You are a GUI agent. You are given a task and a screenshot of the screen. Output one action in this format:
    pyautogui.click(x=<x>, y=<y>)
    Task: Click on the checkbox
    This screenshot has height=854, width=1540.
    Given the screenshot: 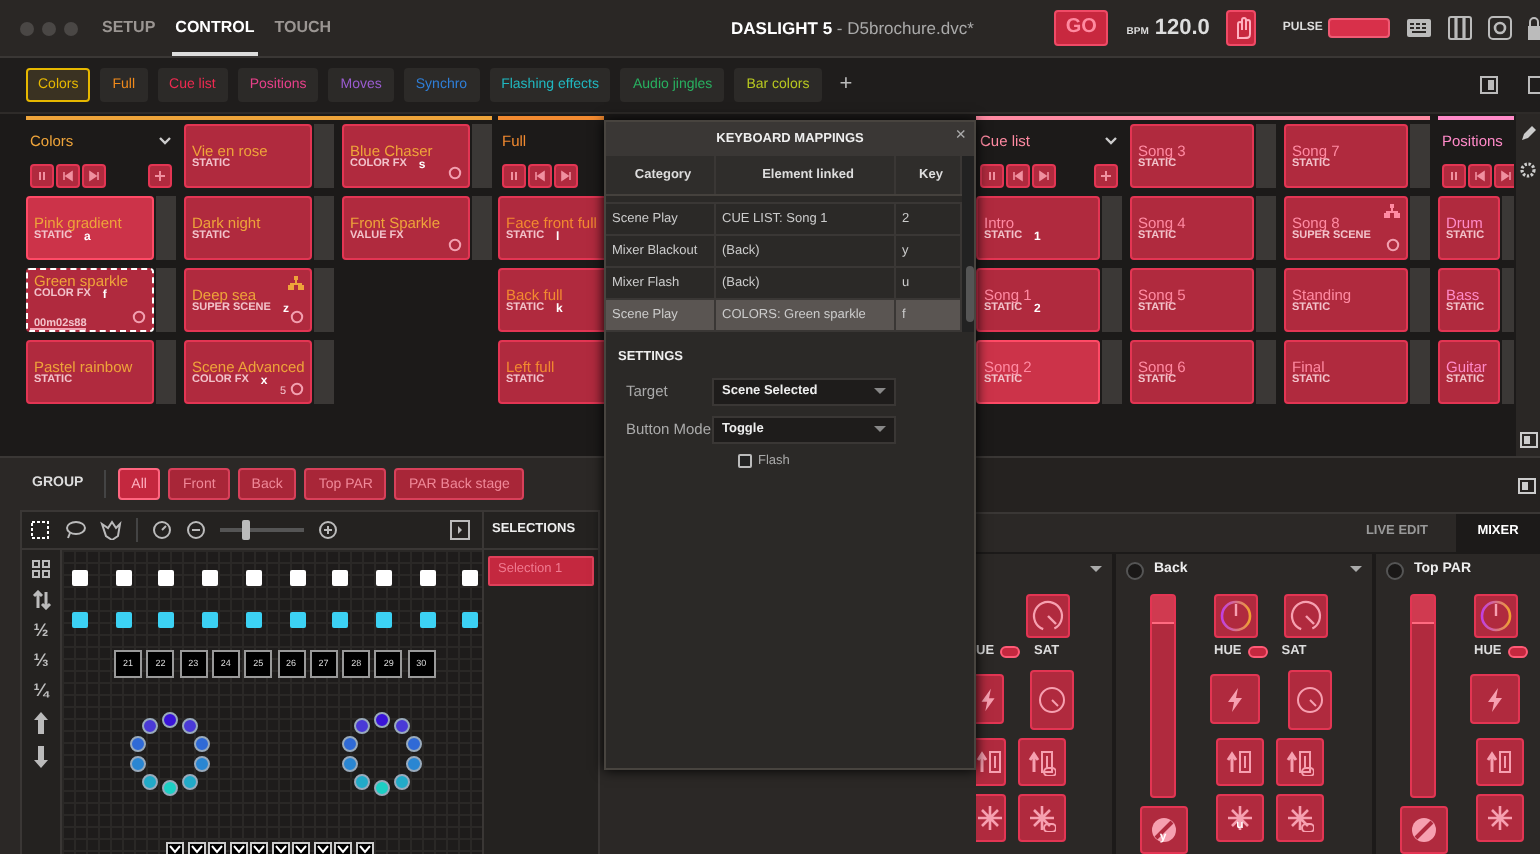 What is the action you would take?
    pyautogui.click(x=745, y=461)
    